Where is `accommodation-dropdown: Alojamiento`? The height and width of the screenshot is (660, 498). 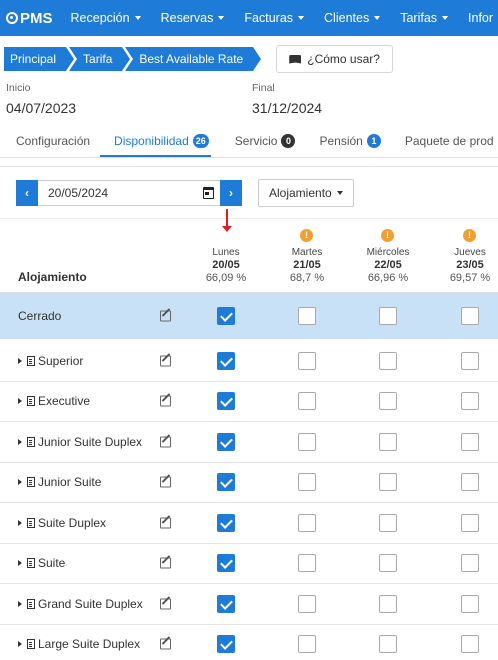
accommodation-dropdown: Alojamiento is located at coordinates (306, 192).